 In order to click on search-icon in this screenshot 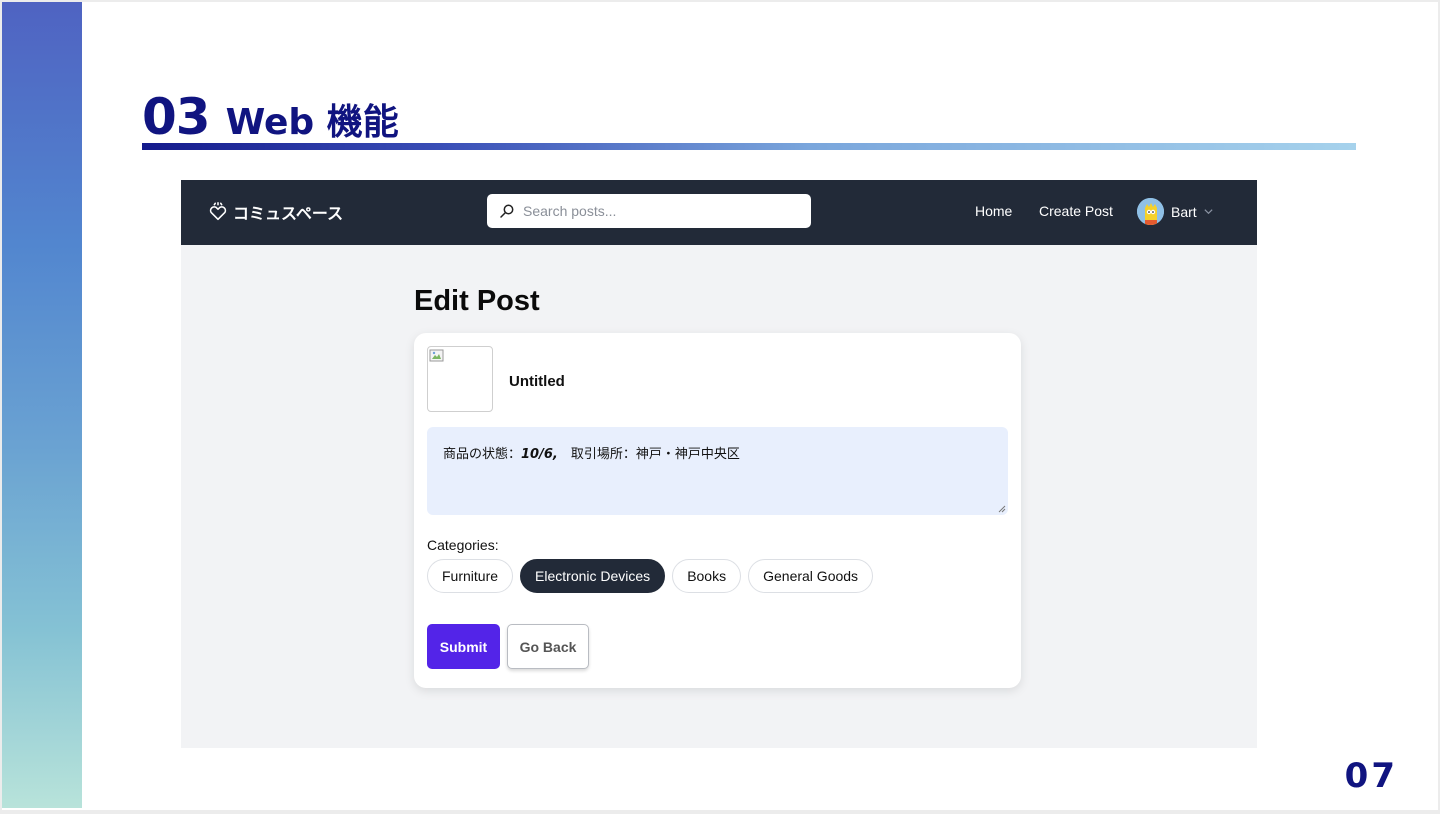, I will do `click(507, 211)`.